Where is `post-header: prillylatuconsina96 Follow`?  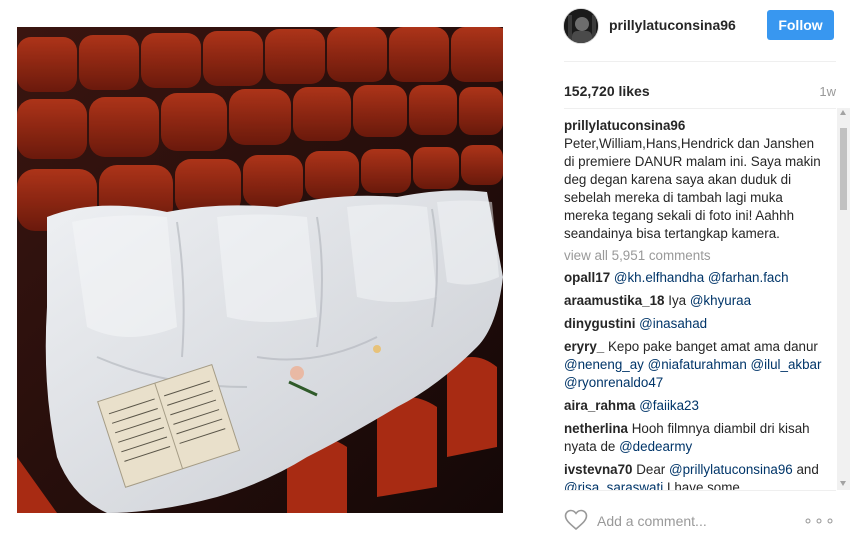
post-header: prillylatuconsina96 Follow is located at coordinates (700, 31).